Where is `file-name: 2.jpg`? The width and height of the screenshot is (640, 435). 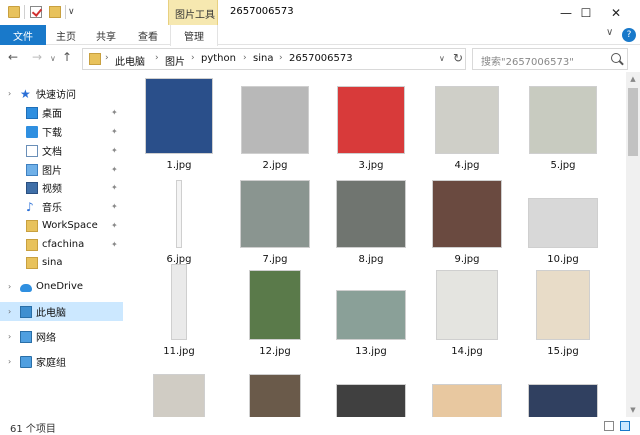
file-name: 2.jpg is located at coordinates (275, 165).